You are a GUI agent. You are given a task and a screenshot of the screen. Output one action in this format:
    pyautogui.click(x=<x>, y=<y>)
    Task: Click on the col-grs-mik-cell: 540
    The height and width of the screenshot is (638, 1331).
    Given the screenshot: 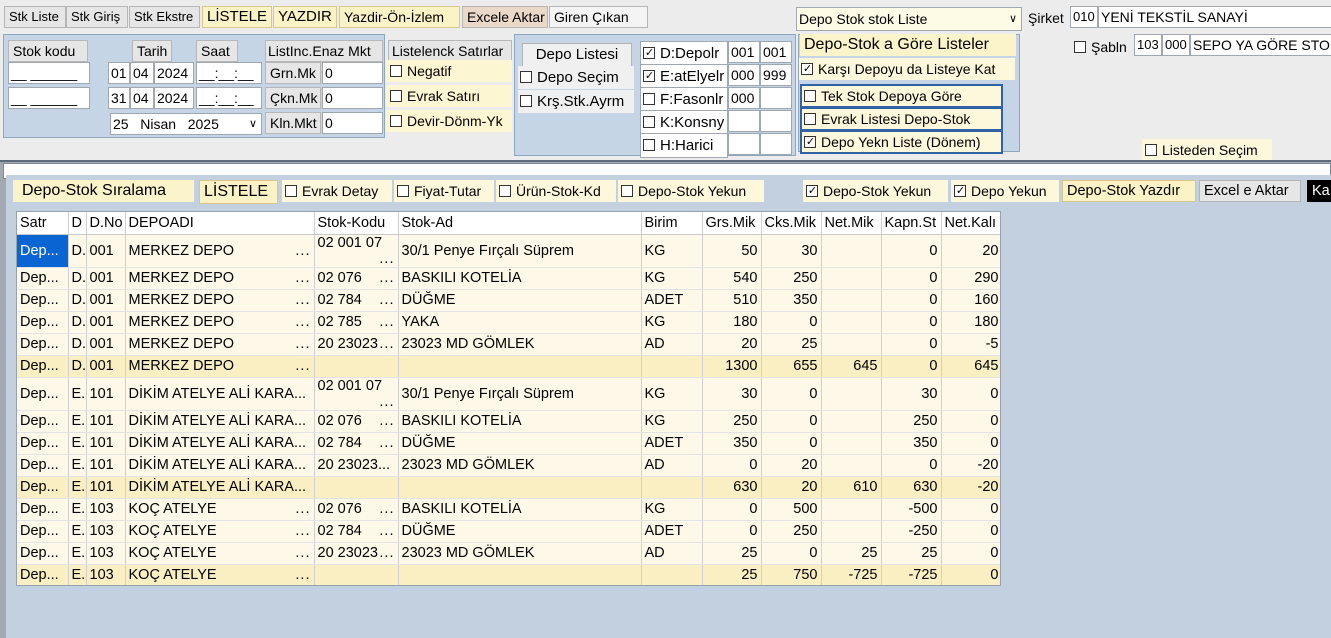 What is the action you would take?
    pyautogui.click(x=732, y=278)
    